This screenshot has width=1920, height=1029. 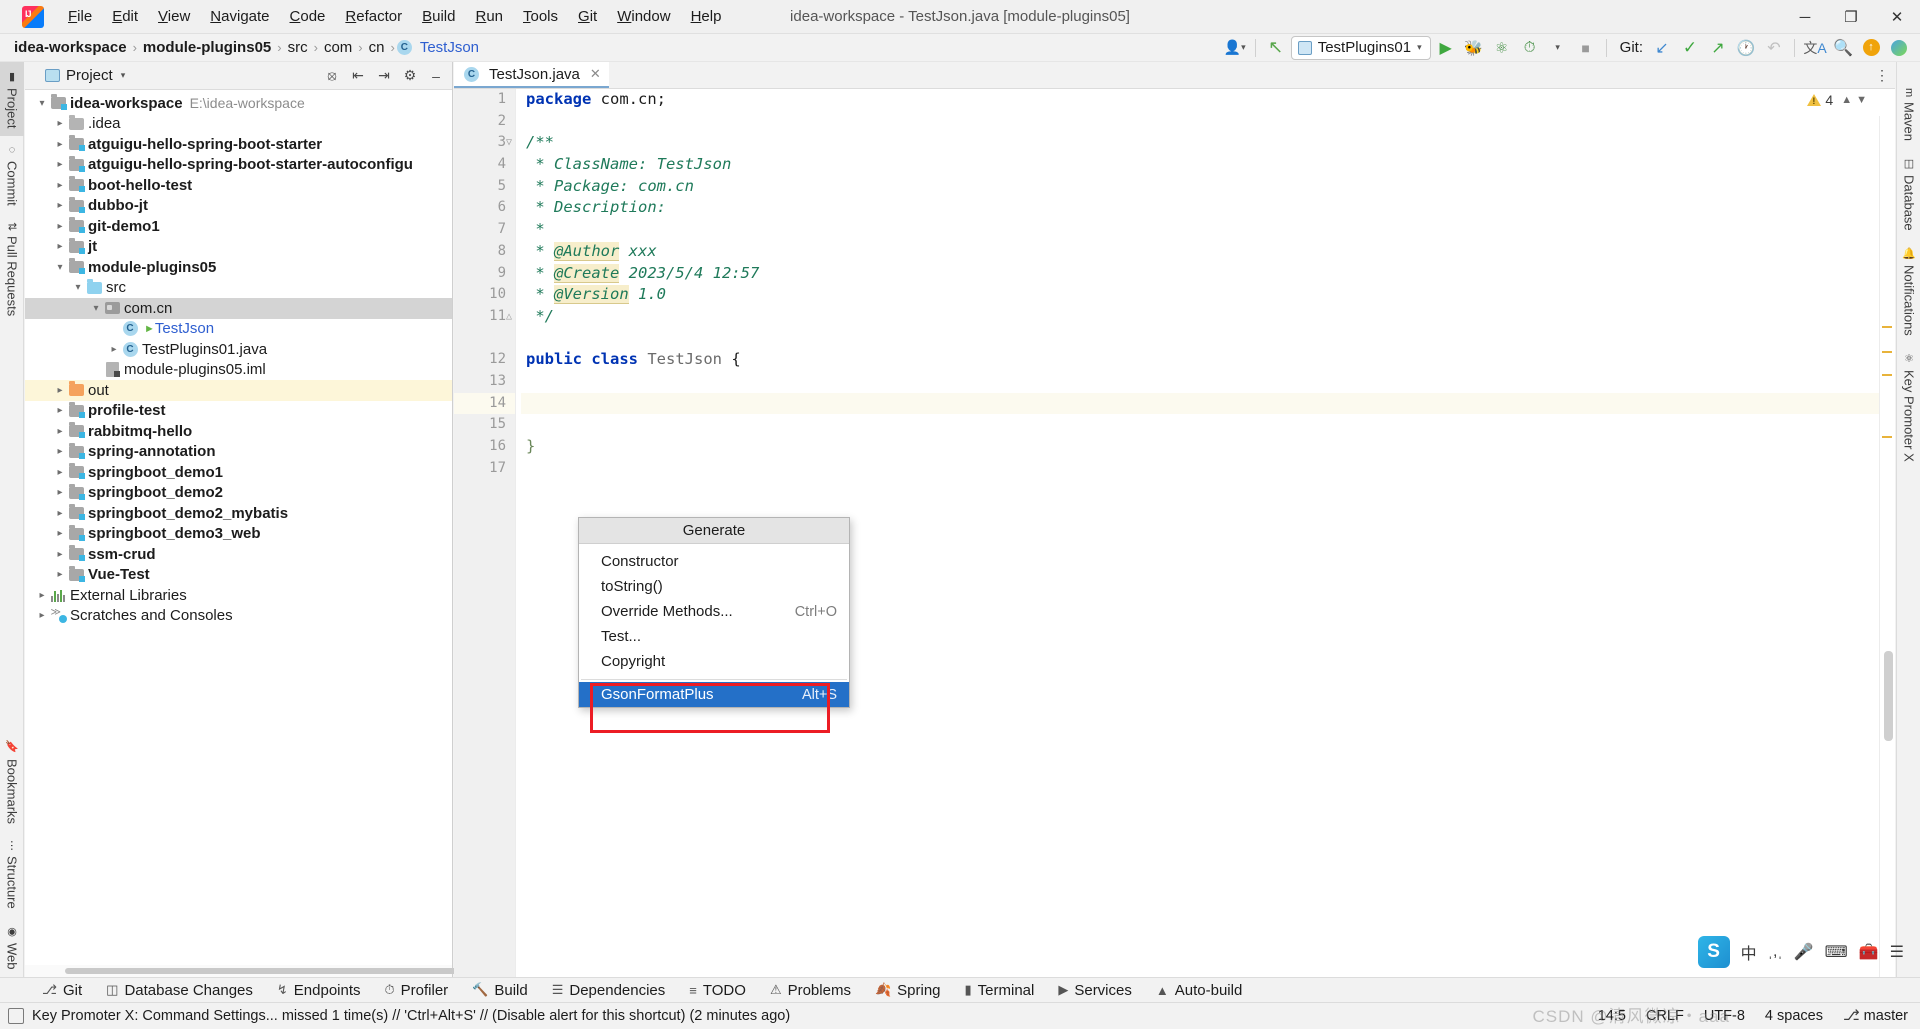 What do you see at coordinates (1869, 952) in the screenshot?
I see `toolbox-icon: 🧰` at bounding box center [1869, 952].